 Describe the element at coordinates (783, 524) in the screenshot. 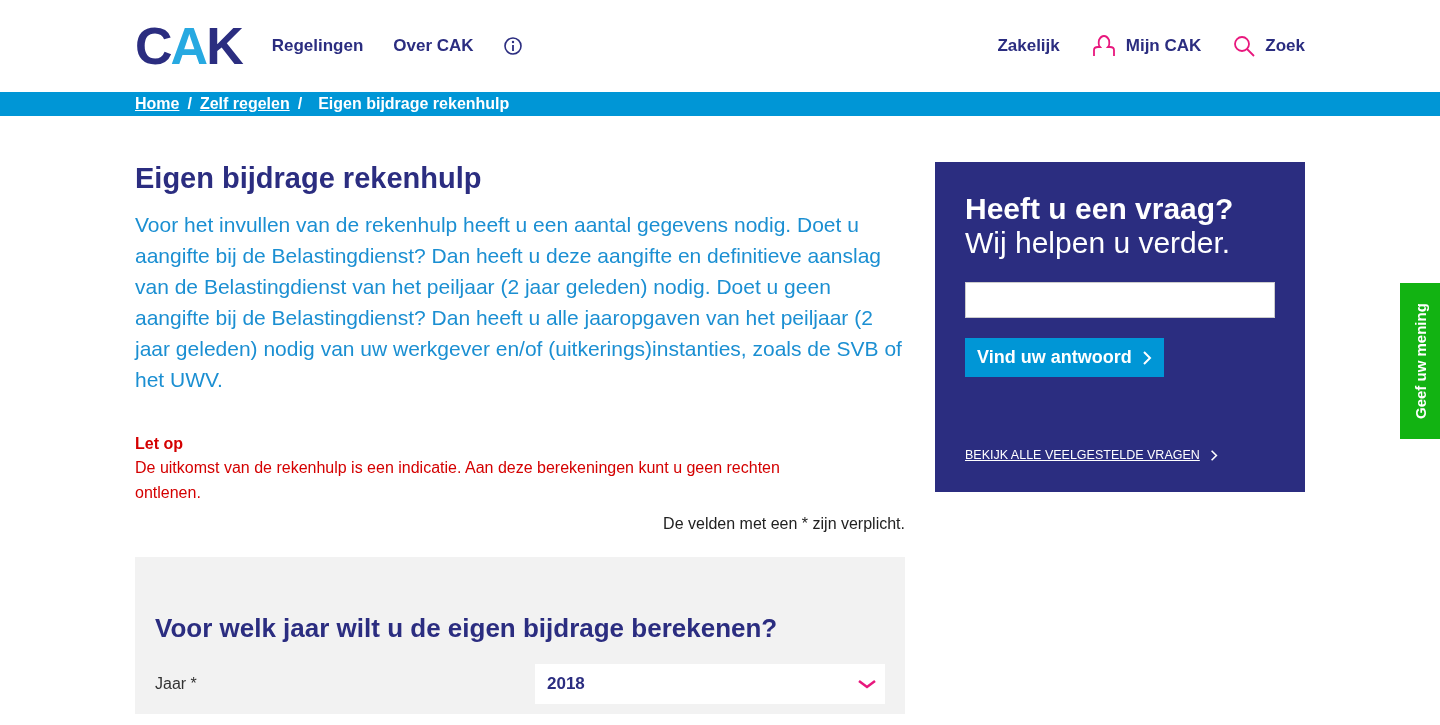

I see `required-note: De velden met een * zijn verplicht.` at that location.